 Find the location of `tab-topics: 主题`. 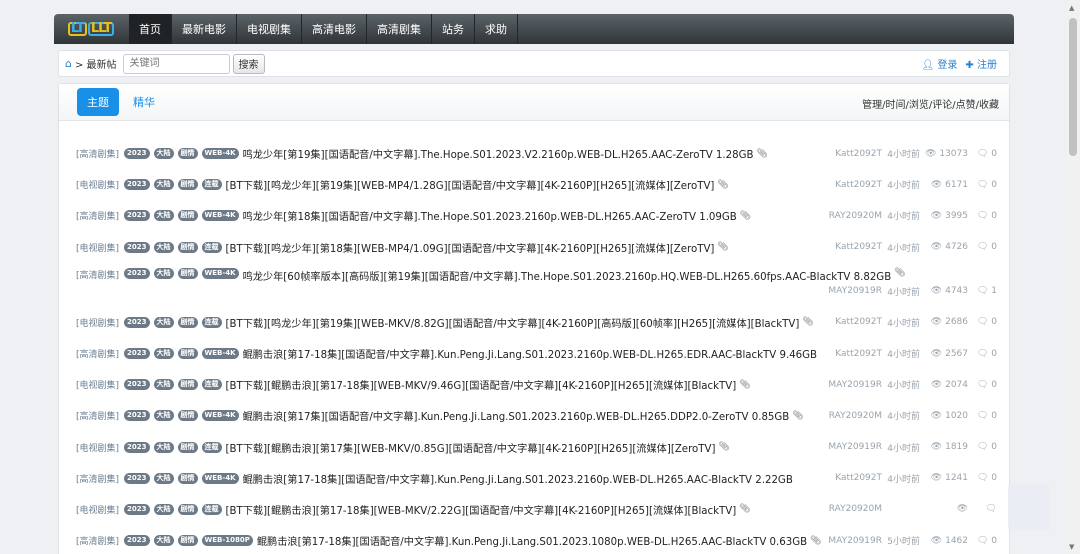

tab-topics: 主题 is located at coordinates (98, 102).